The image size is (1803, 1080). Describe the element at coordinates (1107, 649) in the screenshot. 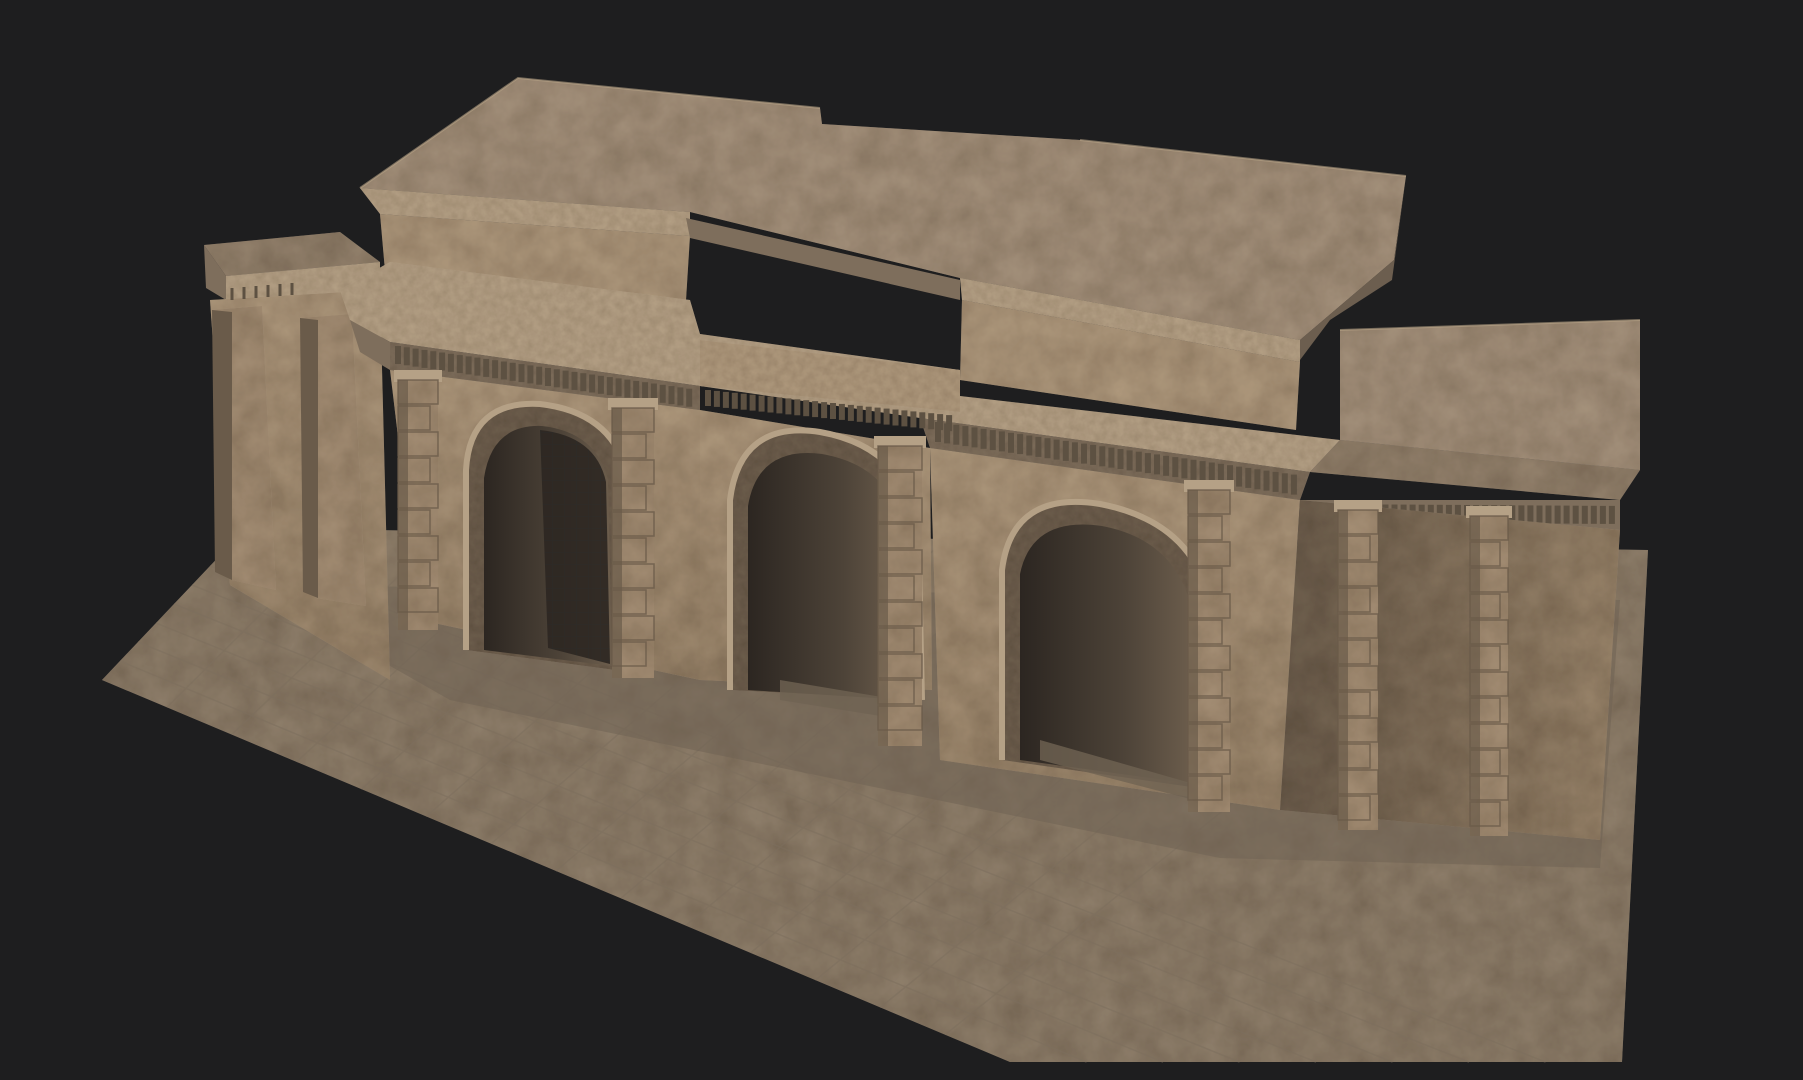

I see `right-arch` at that location.